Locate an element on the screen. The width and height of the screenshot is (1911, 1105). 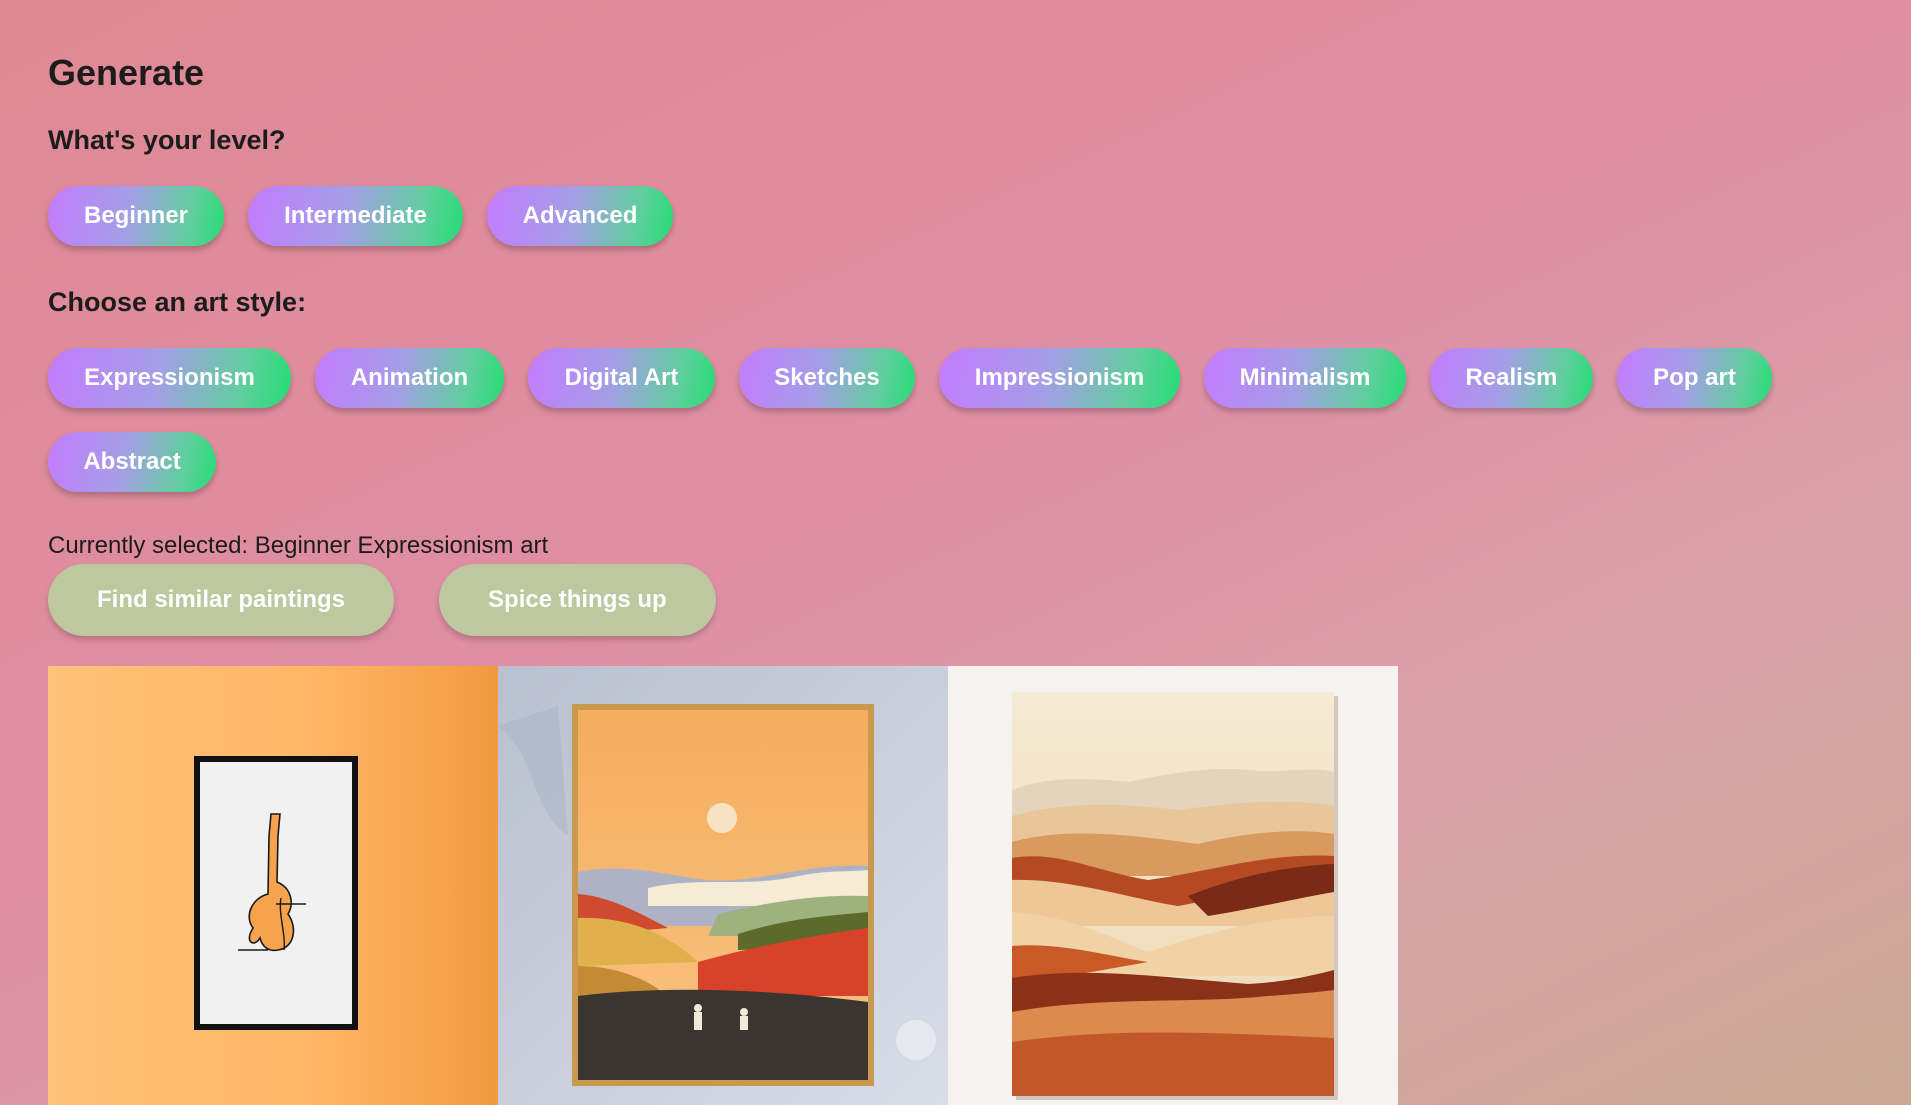
painting-card-desert-dunes is located at coordinates (1173, 885).